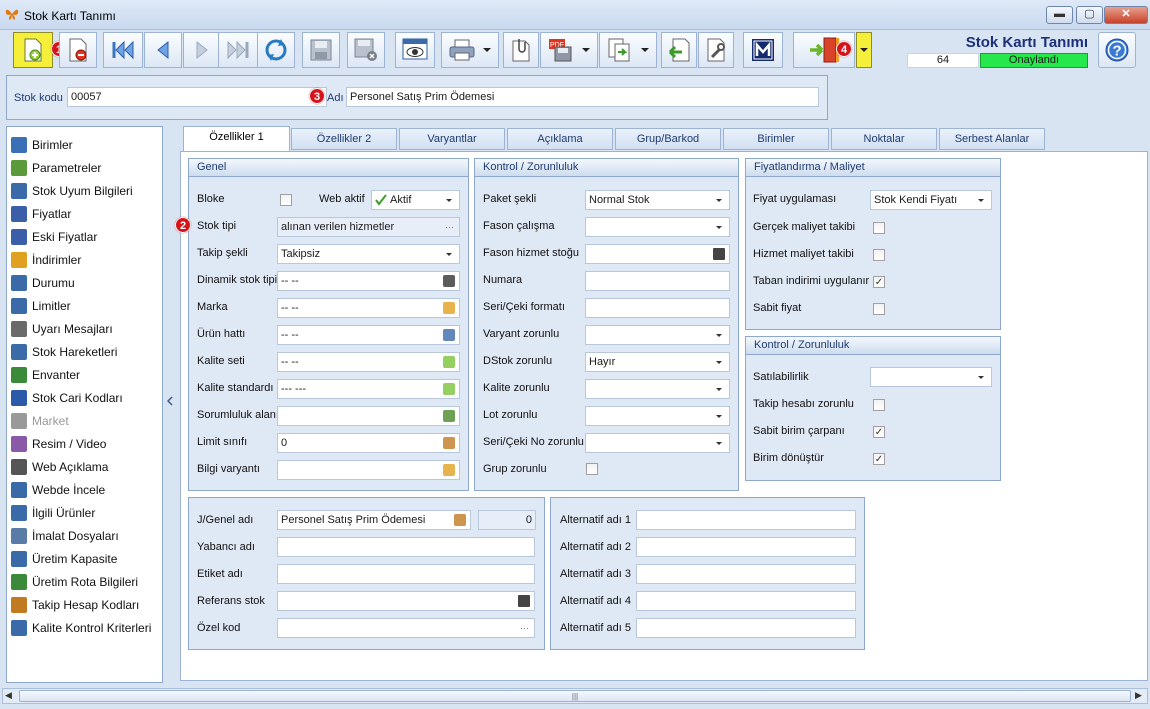 This screenshot has height=709, width=1150. Describe the element at coordinates (415, 200) in the screenshot. I see `web-aktif-select: Aktif` at that location.